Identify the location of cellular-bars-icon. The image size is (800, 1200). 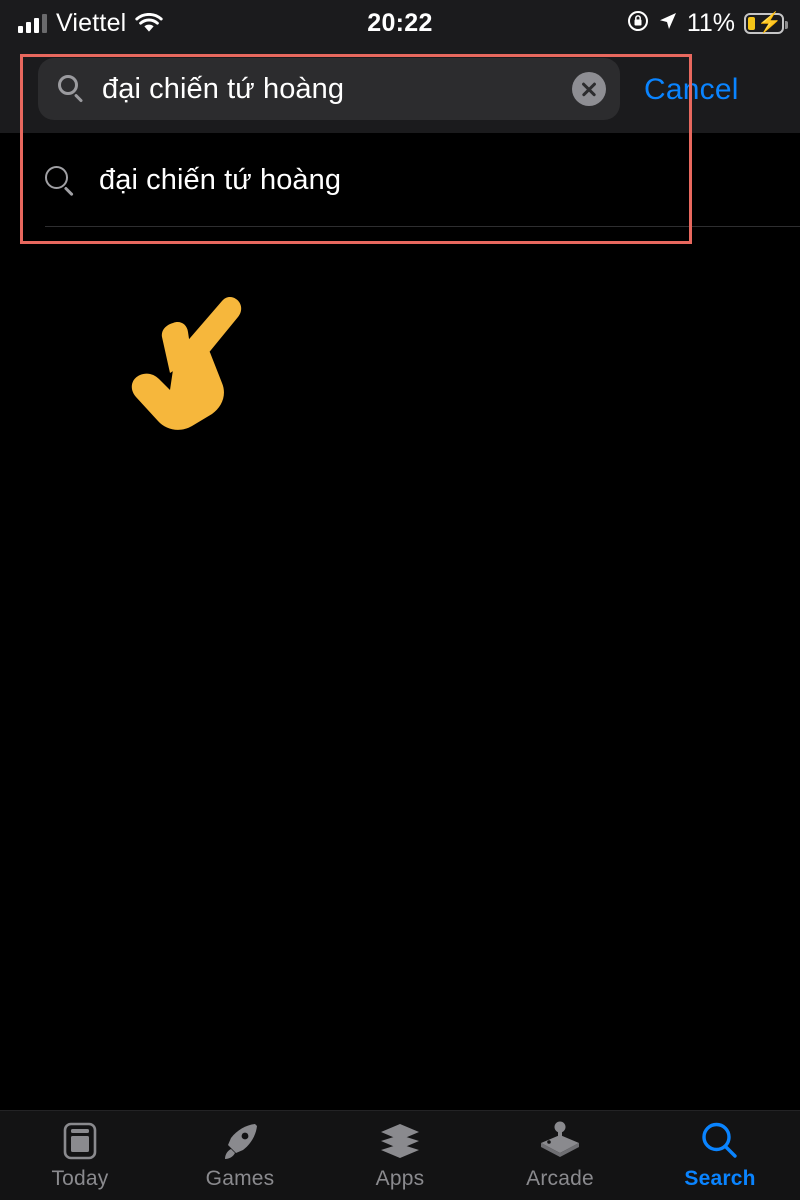
(32, 23).